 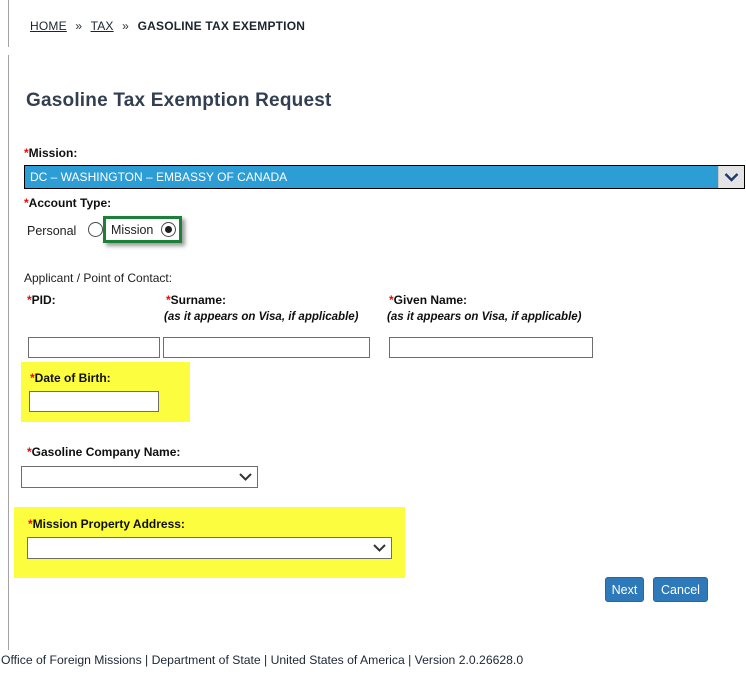 I want to click on mission-property-address-label: *Mission Property Address:, so click(x=106, y=524).